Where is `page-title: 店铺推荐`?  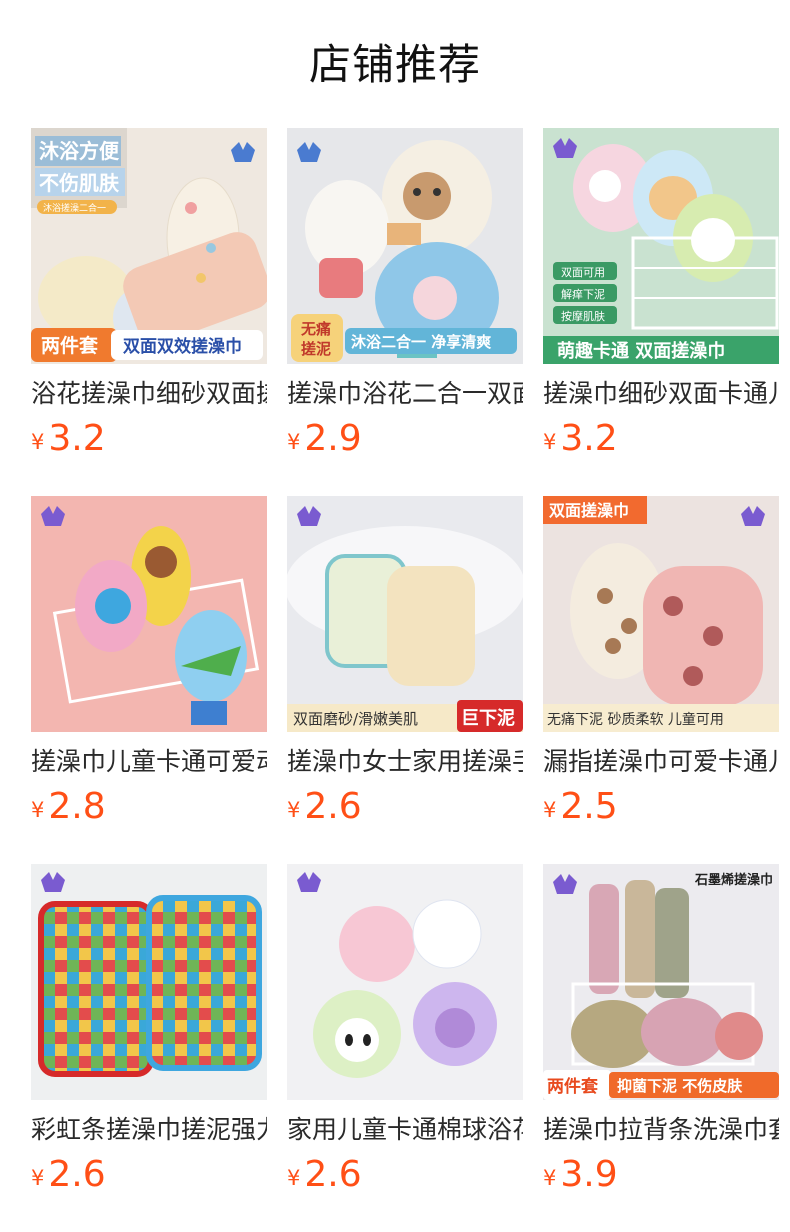 page-title: 店铺推荐 is located at coordinates (394, 64).